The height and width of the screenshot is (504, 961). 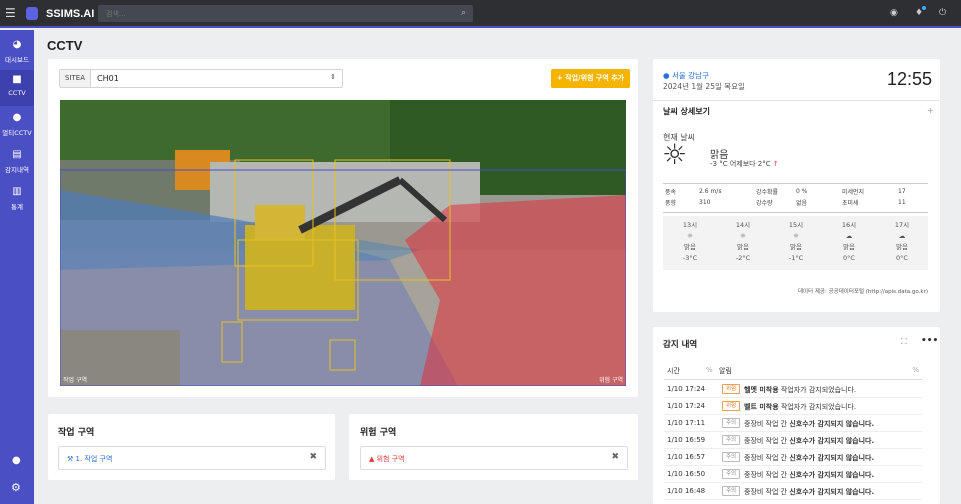 I want to click on danger-zone-label: 위험 구역, so click(x=611, y=380).